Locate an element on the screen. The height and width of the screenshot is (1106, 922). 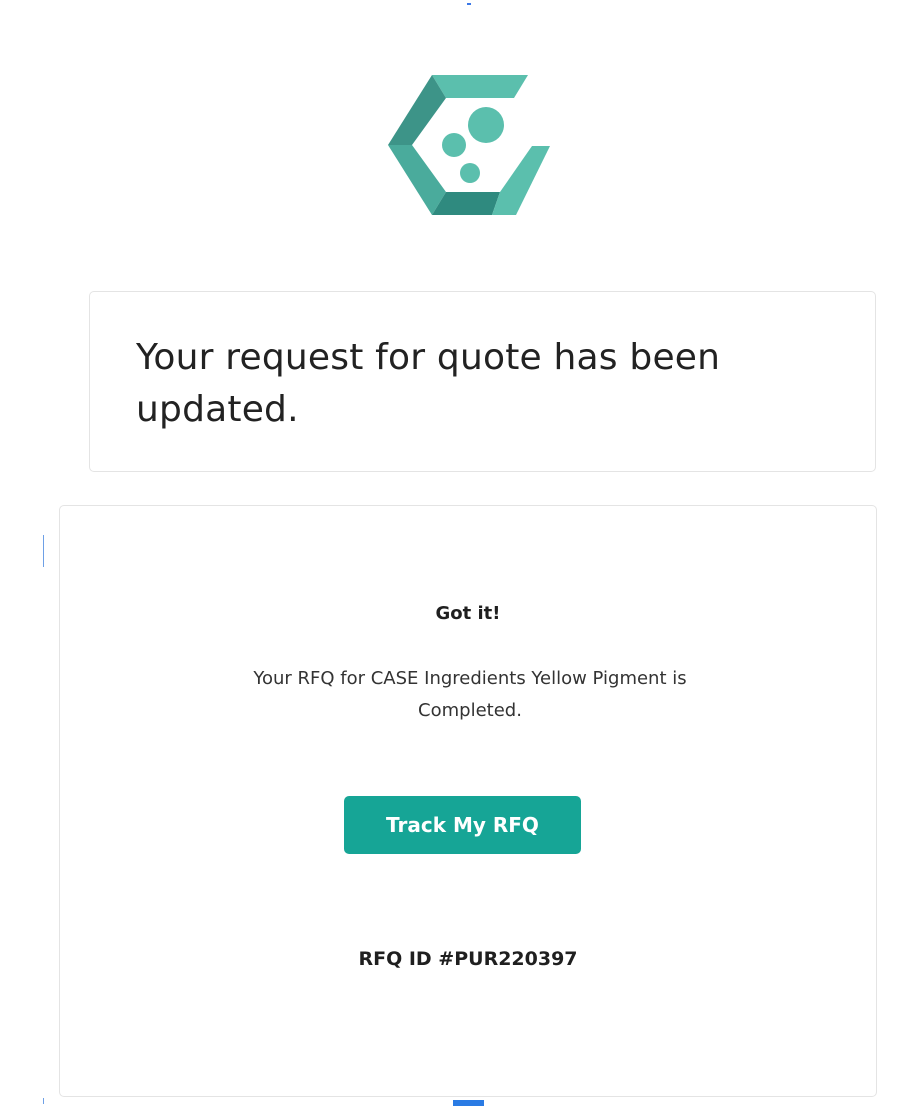
hexagon-bubbles-logo is located at coordinates (469, 145).